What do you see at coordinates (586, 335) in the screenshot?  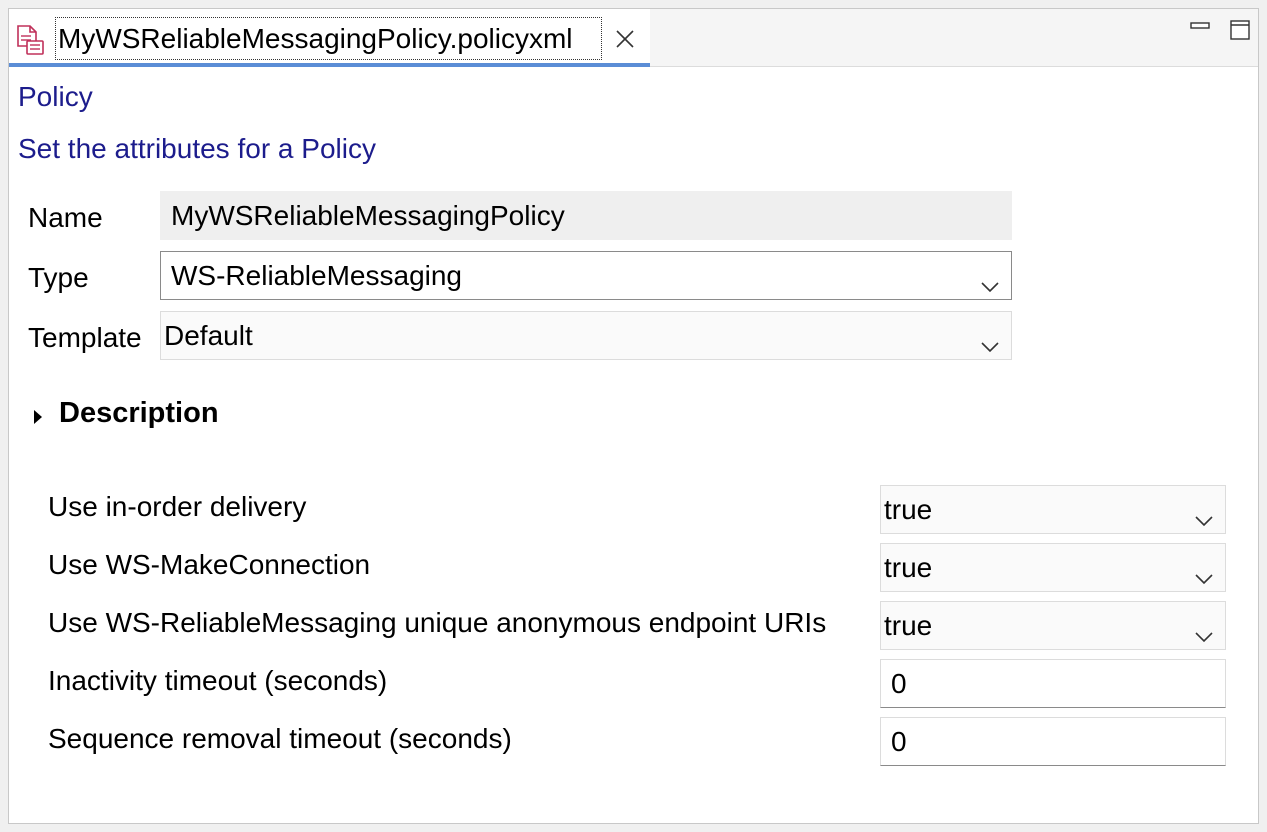 I see `template-select: Default` at bounding box center [586, 335].